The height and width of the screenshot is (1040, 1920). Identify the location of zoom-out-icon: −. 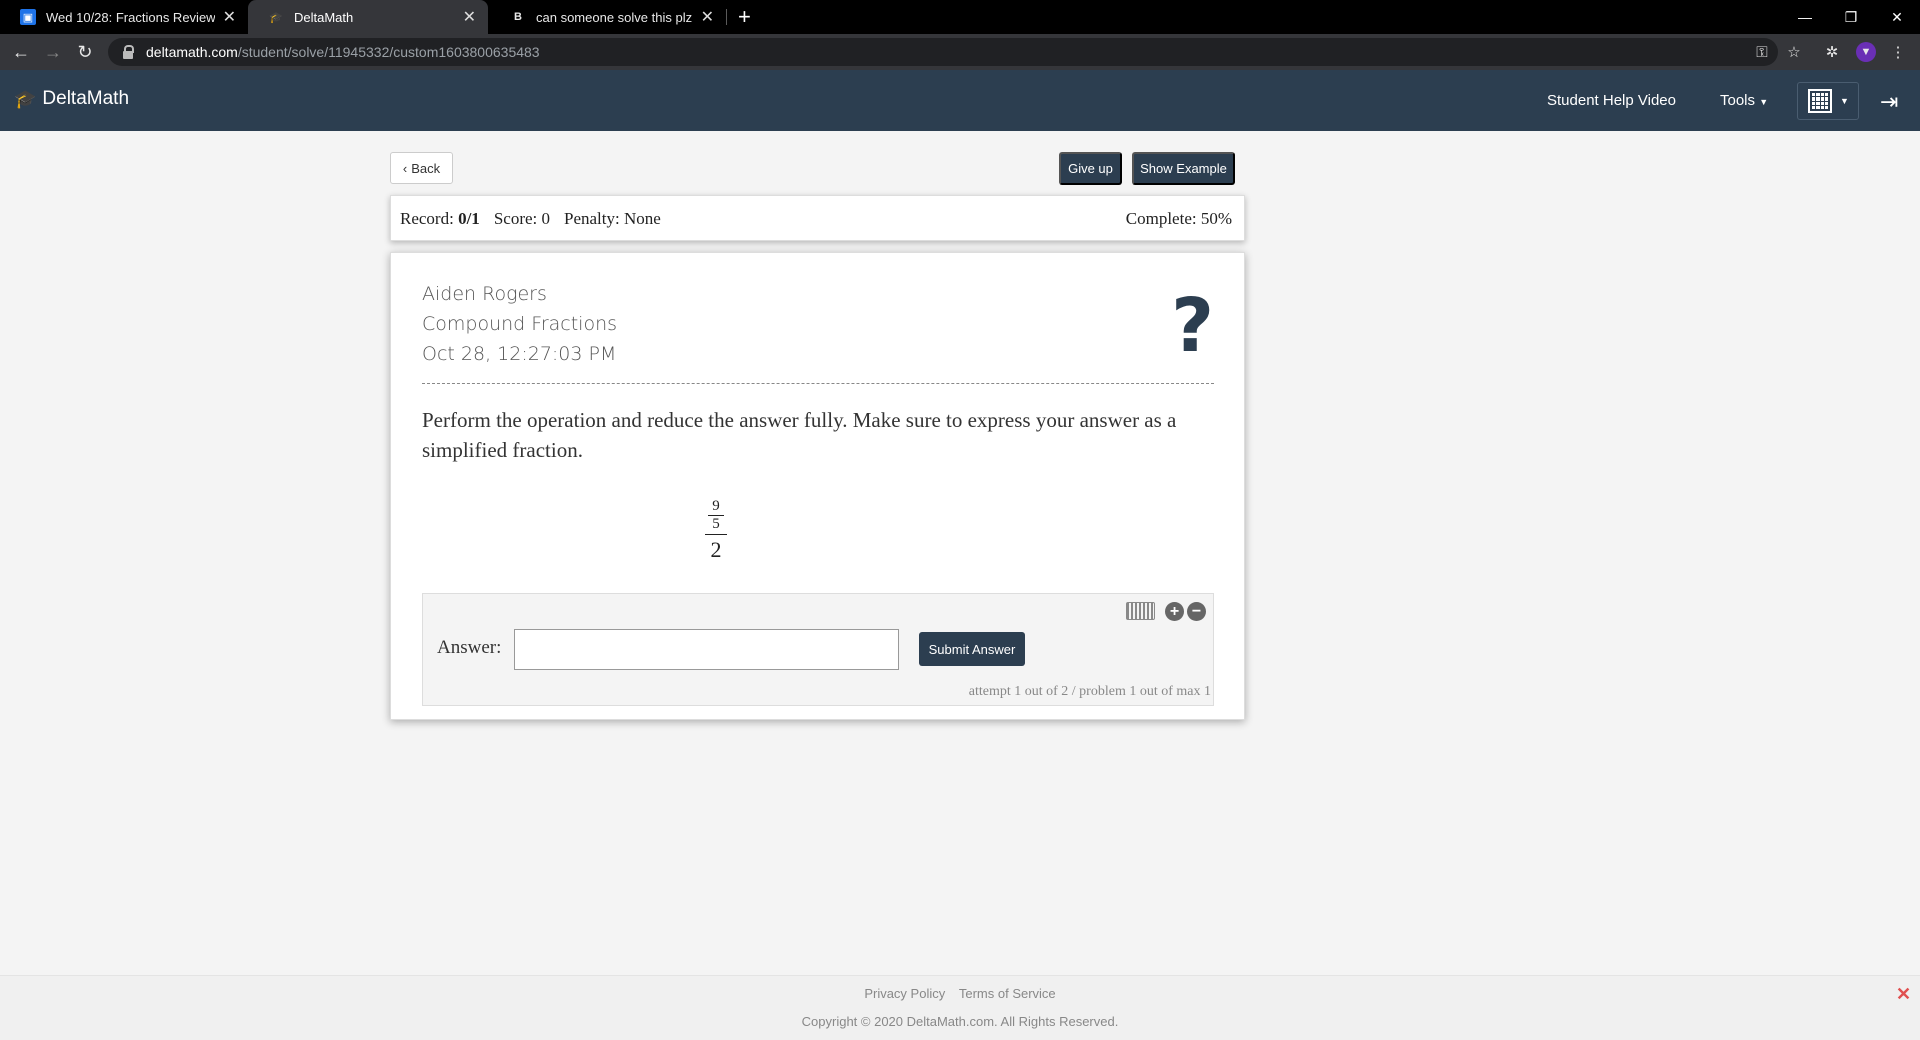
(1196, 611).